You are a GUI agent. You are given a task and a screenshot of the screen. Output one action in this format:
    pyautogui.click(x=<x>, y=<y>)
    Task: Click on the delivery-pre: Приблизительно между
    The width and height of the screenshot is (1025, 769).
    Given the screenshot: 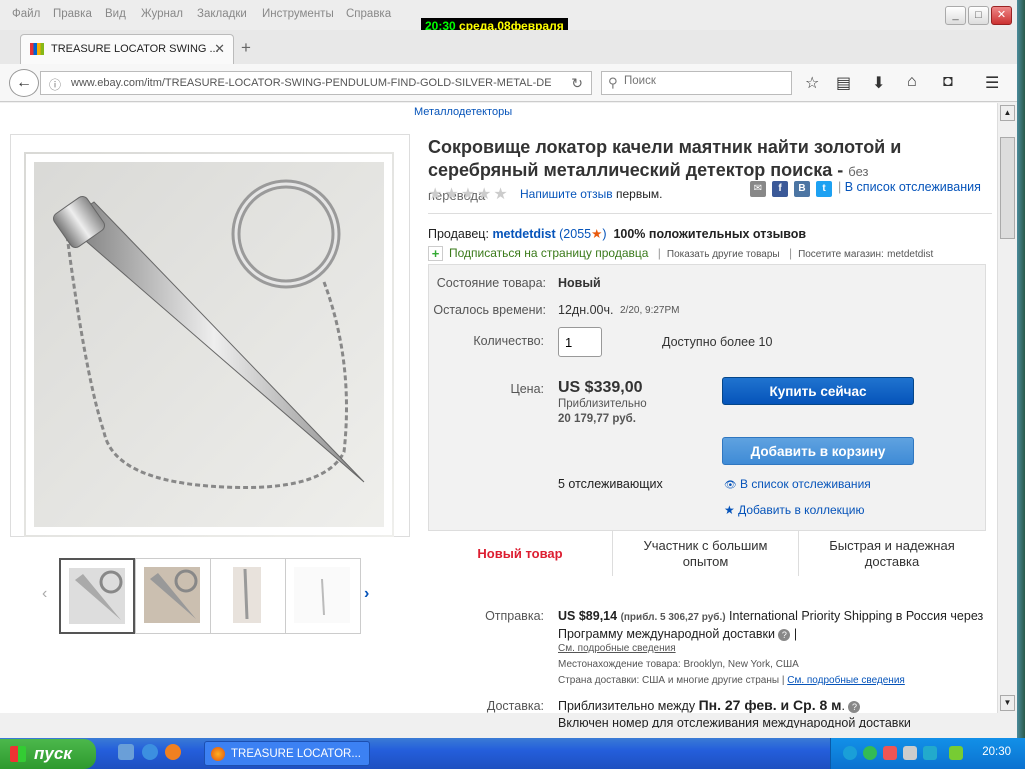 What is the action you would take?
    pyautogui.click(x=627, y=706)
    